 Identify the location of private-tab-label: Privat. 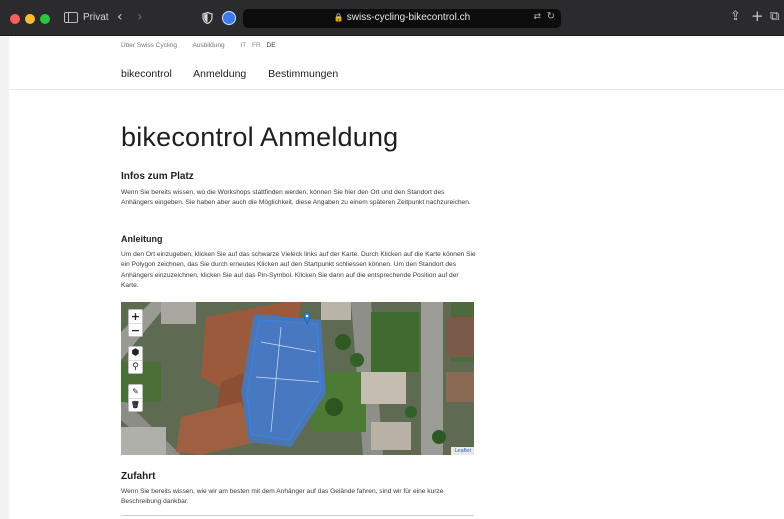
(96, 17).